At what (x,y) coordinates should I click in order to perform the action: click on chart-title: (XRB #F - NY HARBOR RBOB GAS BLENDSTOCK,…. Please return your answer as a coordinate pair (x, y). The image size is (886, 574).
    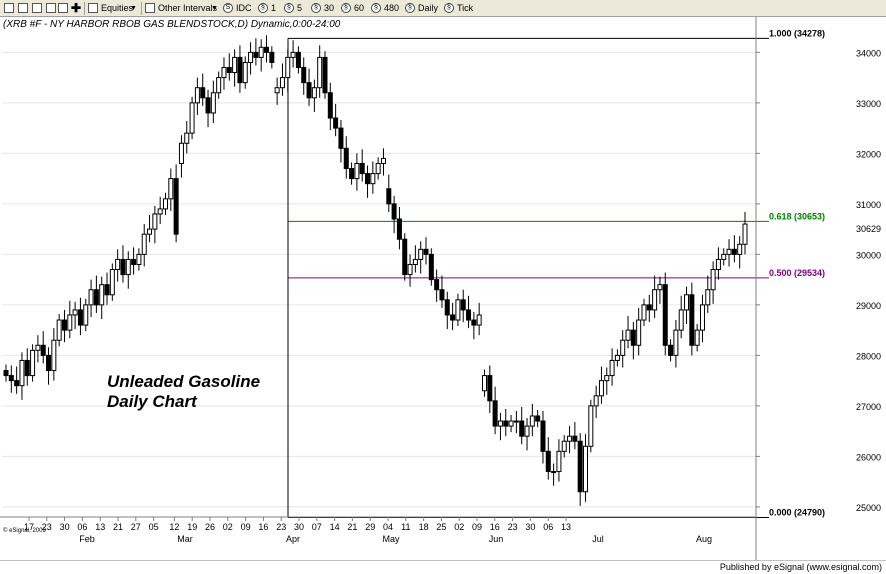
    Looking at the image, I should click on (172, 24).